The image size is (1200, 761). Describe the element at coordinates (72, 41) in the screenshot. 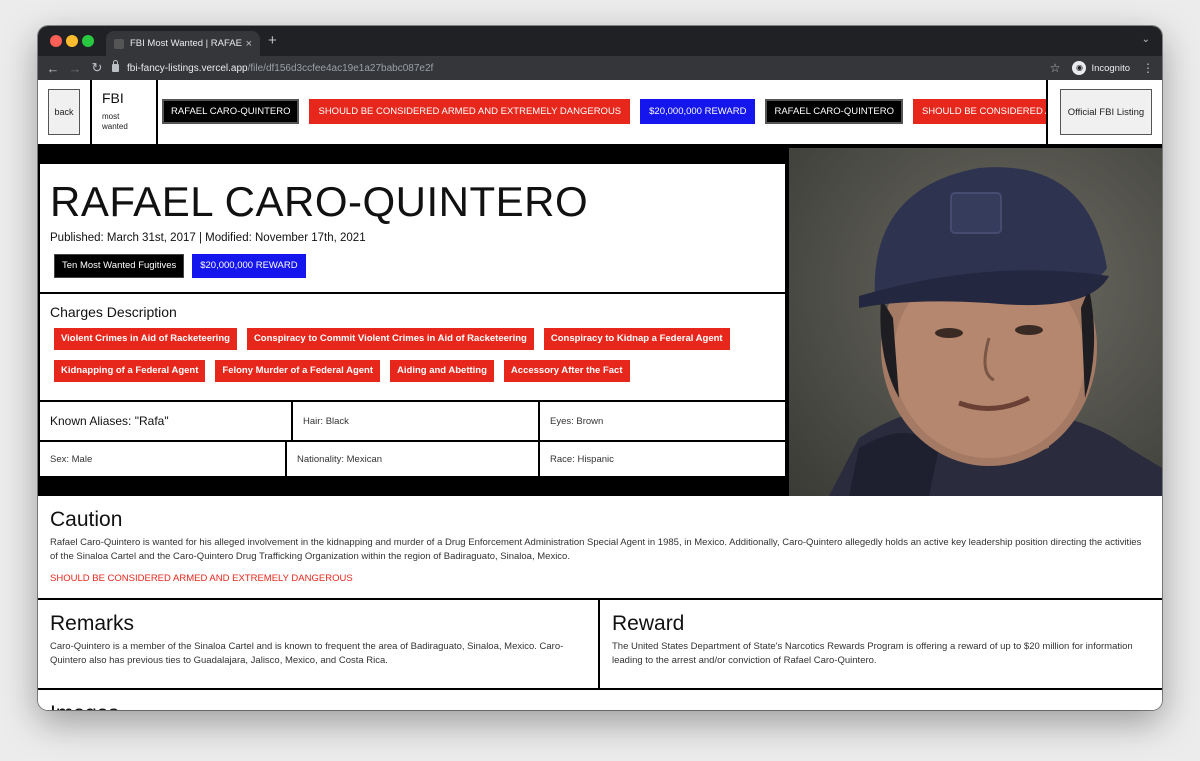

I see `minimize-window-button` at that location.